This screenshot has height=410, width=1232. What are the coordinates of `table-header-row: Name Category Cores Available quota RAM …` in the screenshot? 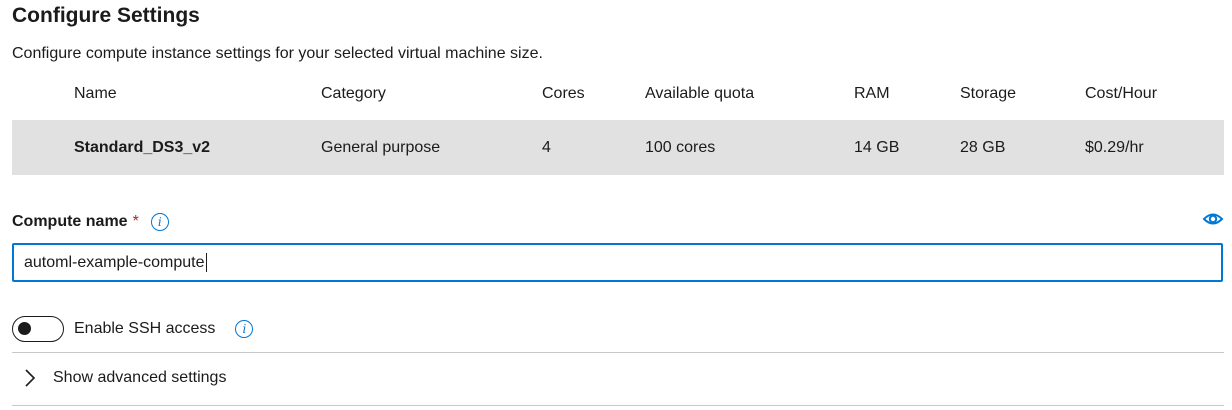 It's located at (618, 94).